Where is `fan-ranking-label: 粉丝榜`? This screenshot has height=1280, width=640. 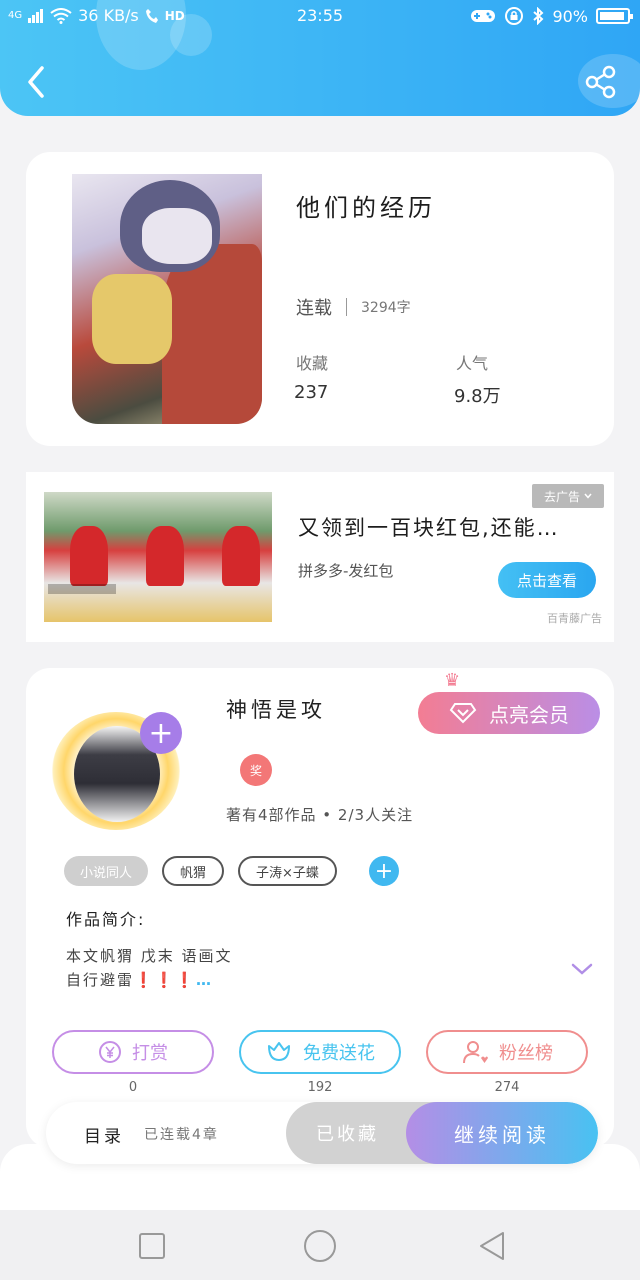 fan-ranking-label: 粉丝榜 is located at coordinates (526, 1053).